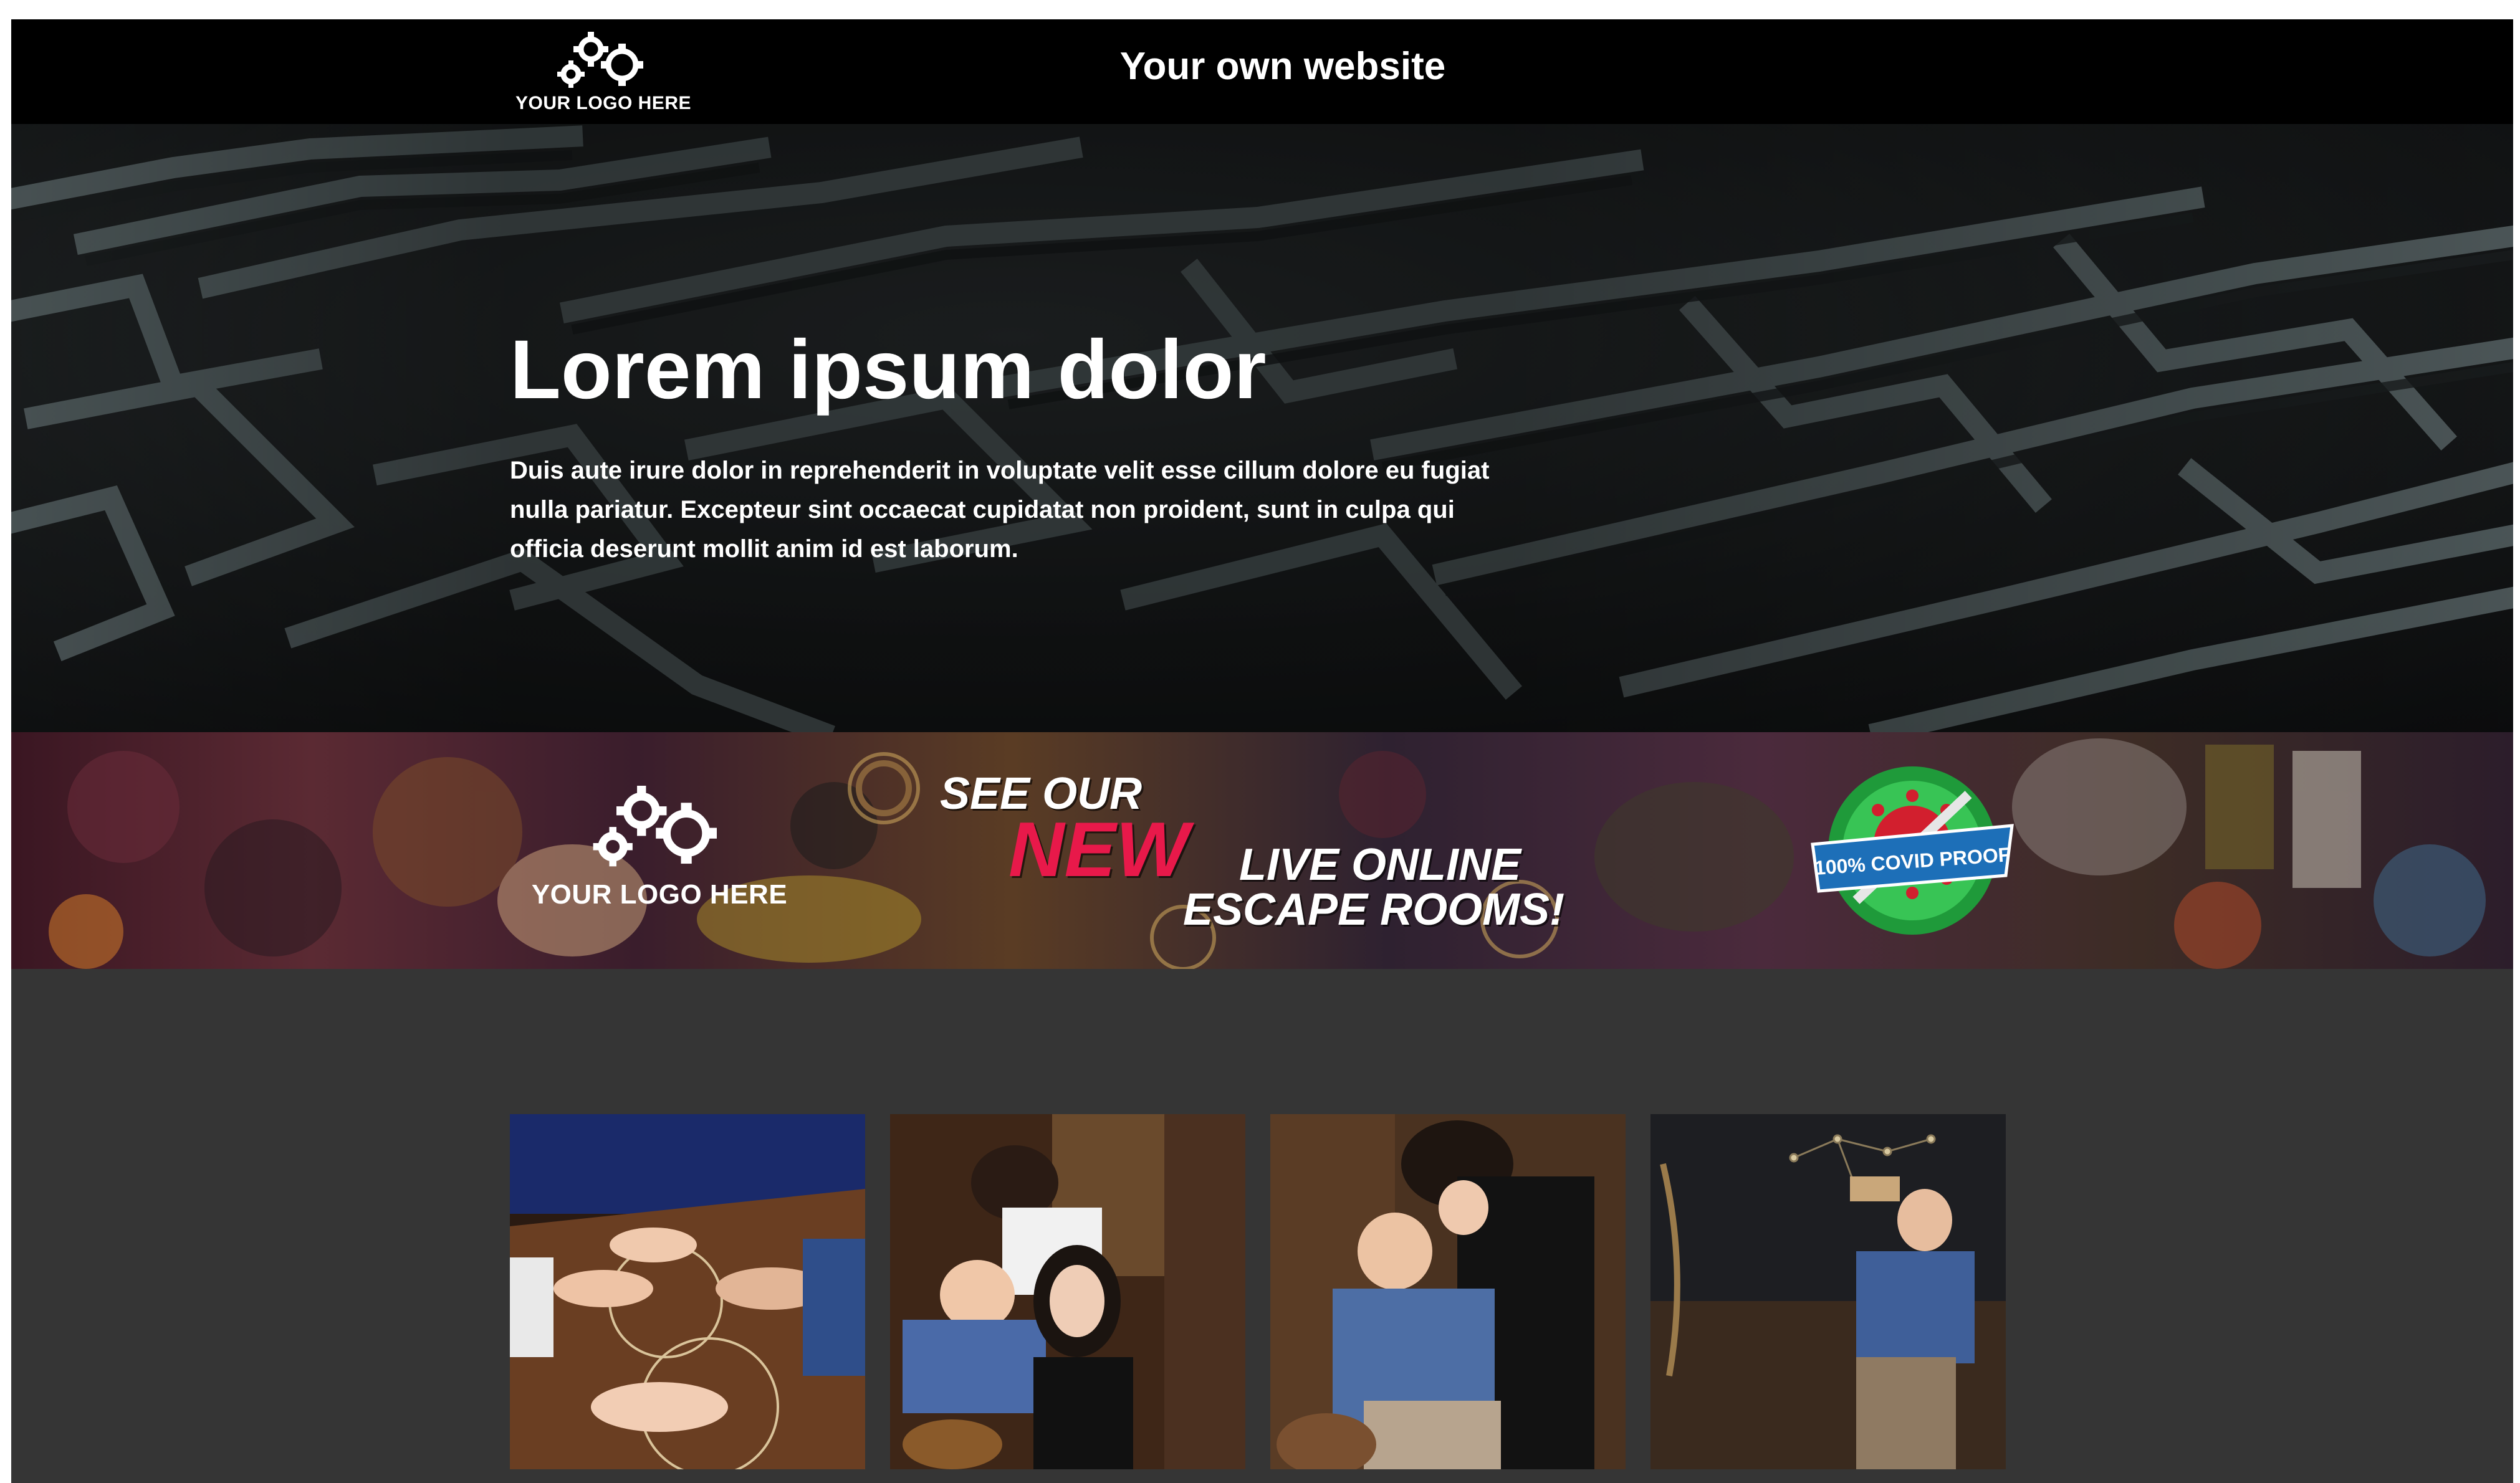 This screenshot has width=2520, height=1483. Describe the element at coordinates (1267, 1298) in the screenshot. I see `photo-gallery` at that location.